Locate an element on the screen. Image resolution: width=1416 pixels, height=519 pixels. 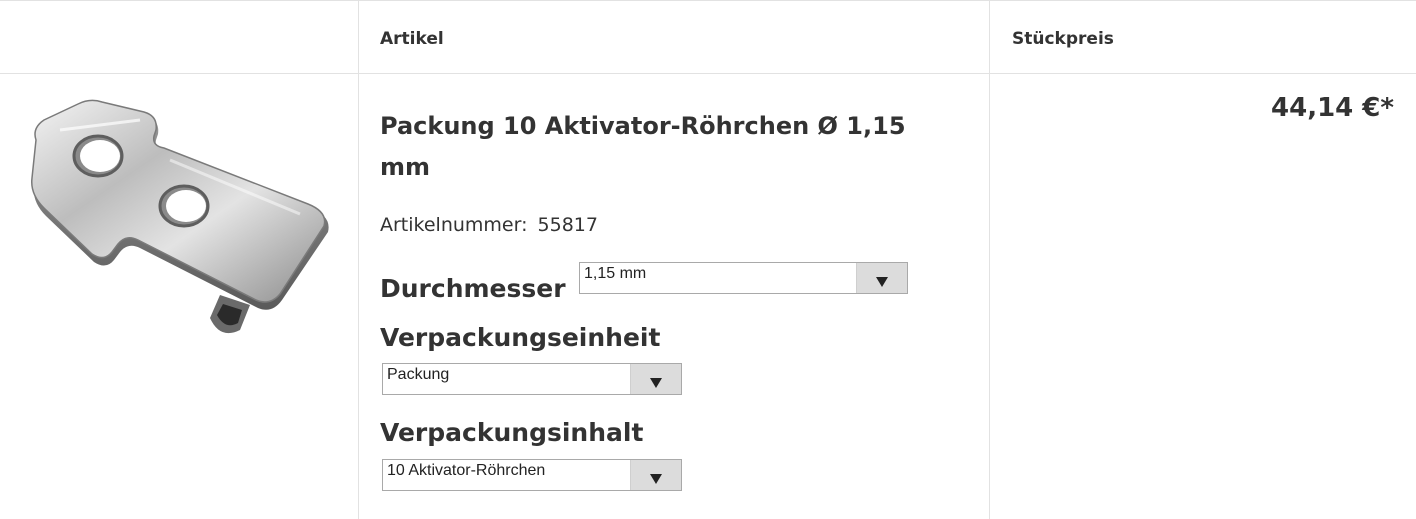
verpackungseinheit-label: Verpackungseinheit is located at coordinates (520, 337).